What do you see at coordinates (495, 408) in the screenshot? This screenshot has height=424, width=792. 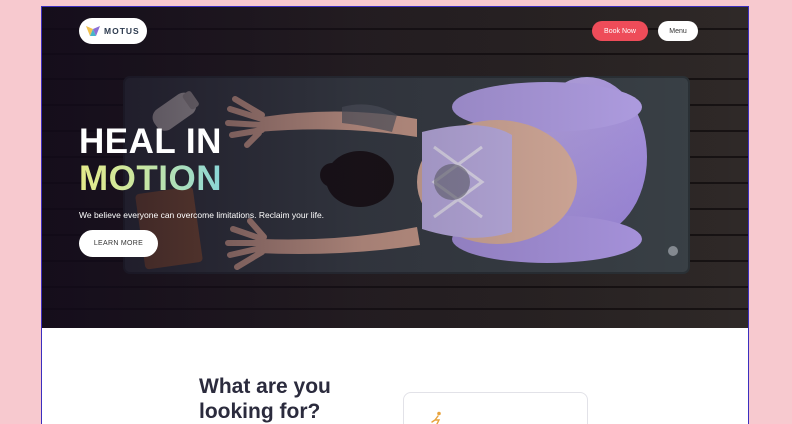 I see `service-card` at bounding box center [495, 408].